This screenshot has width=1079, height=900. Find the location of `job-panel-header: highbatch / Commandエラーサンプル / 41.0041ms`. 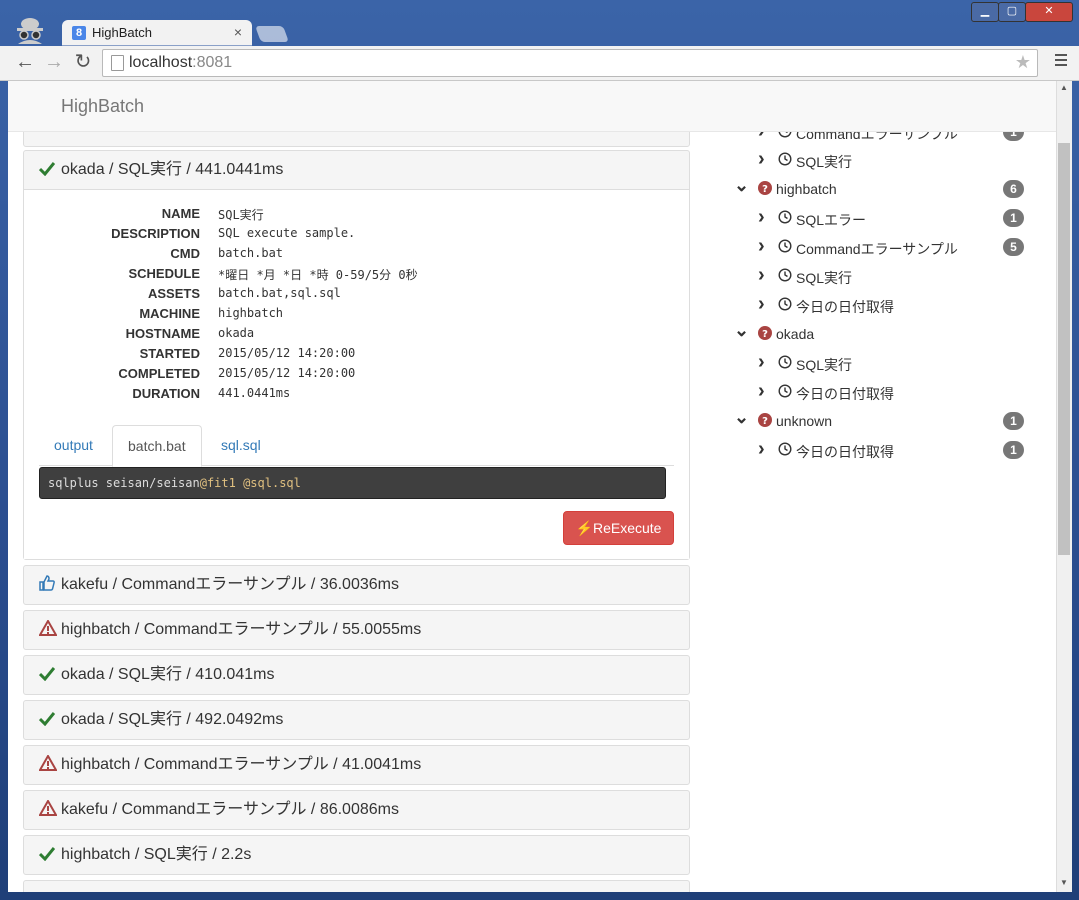

job-panel-header: highbatch / Commandエラーサンプル / 41.0041ms is located at coordinates (356, 765).